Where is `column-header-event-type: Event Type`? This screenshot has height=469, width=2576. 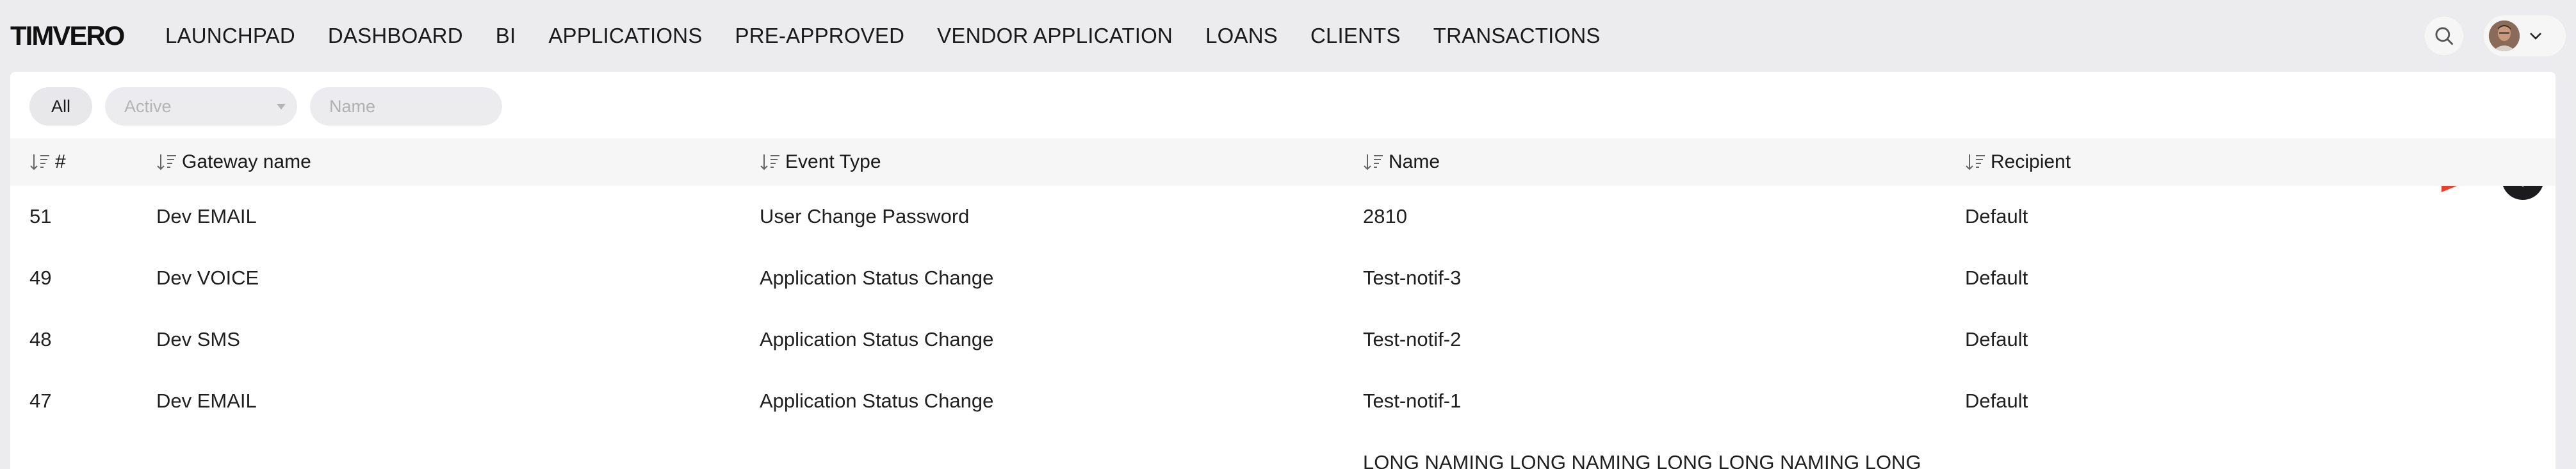
column-header-event-type: Event Type is located at coordinates (820, 162).